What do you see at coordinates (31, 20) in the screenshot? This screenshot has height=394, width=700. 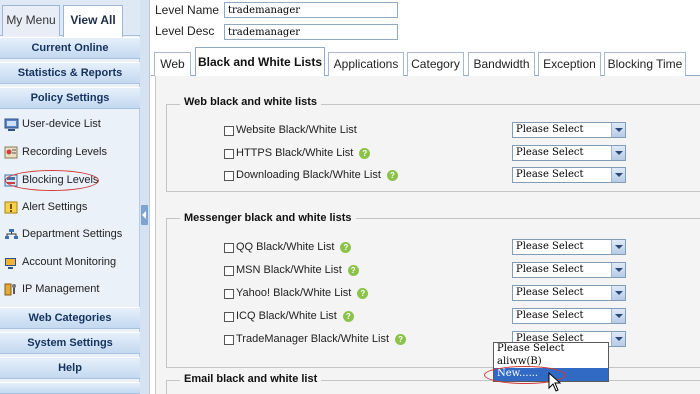 I see `tab-my-menu: My Menu` at bounding box center [31, 20].